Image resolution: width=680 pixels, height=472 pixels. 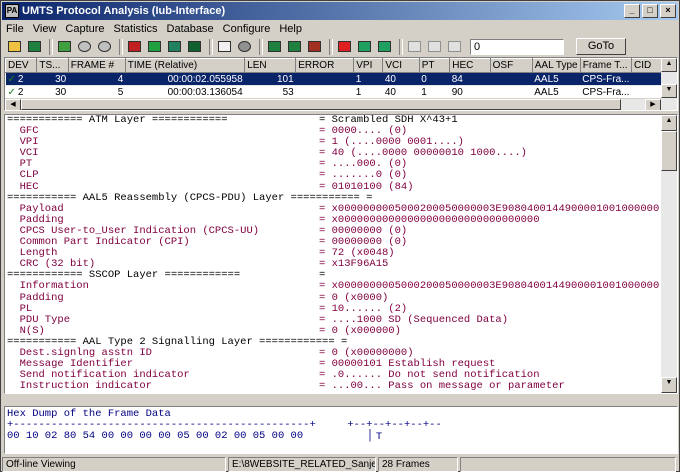 I want to click on cell-frame: 4, so click(x=97, y=79).